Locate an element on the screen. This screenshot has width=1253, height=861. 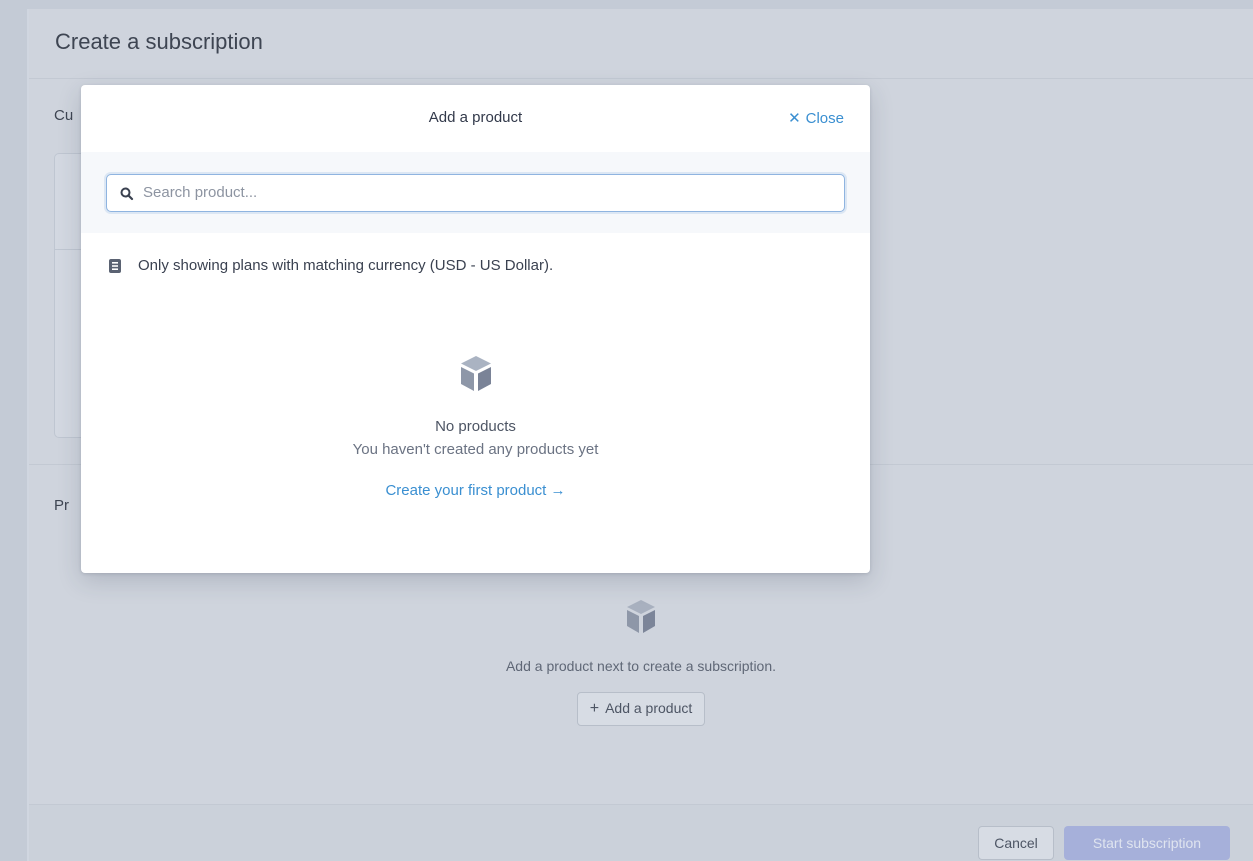
empty-title: No products is located at coordinates (475, 426).